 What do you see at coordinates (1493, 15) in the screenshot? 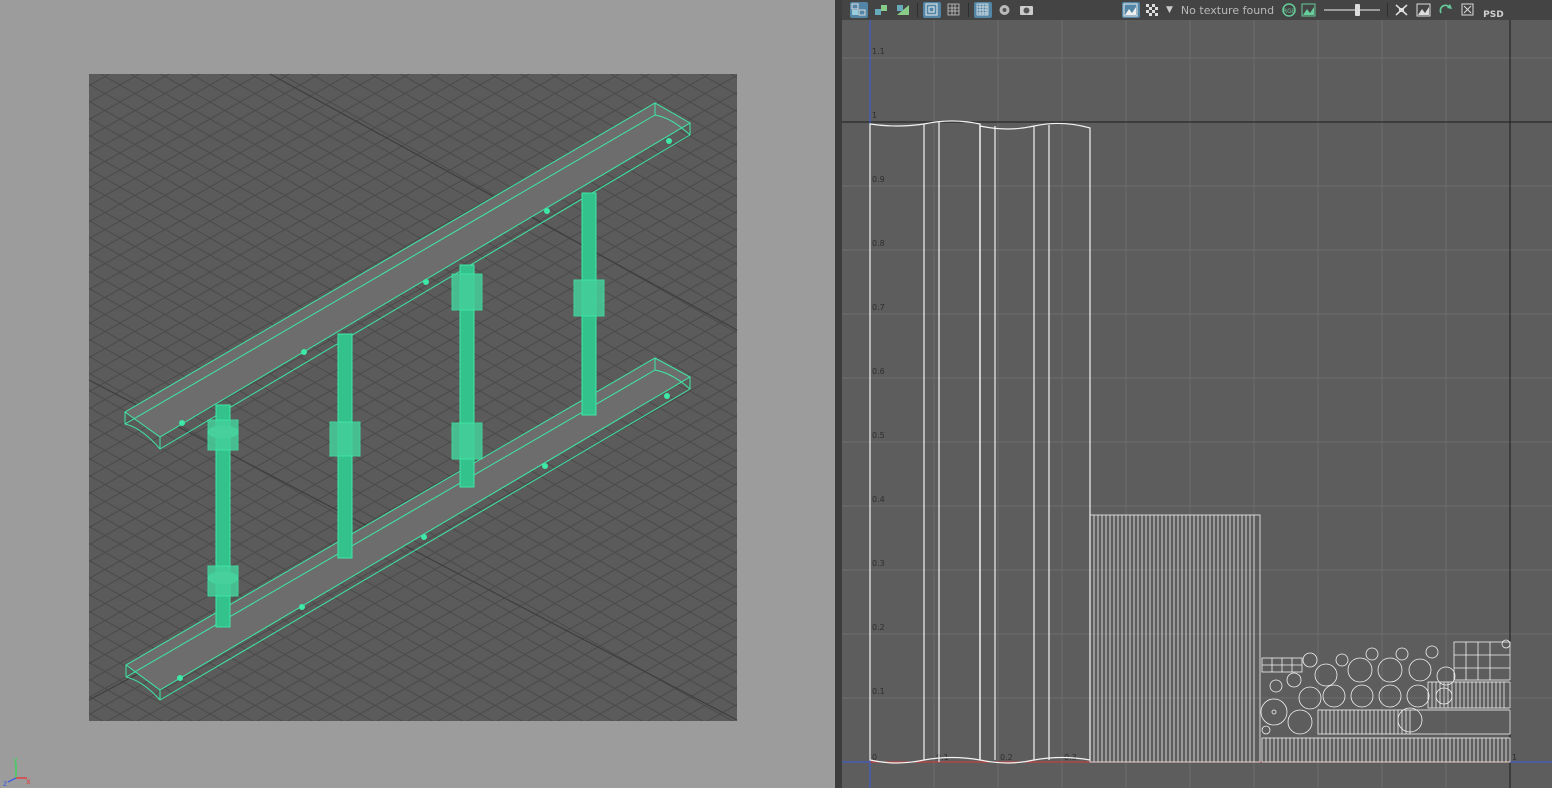
I see `psd-label: PSD` at bounding box center [1493, 15].